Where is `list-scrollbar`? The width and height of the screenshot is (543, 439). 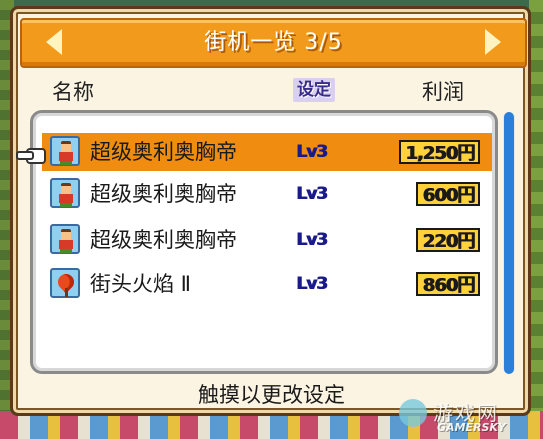 list-scrollbar is located at coordinates (509, 243).